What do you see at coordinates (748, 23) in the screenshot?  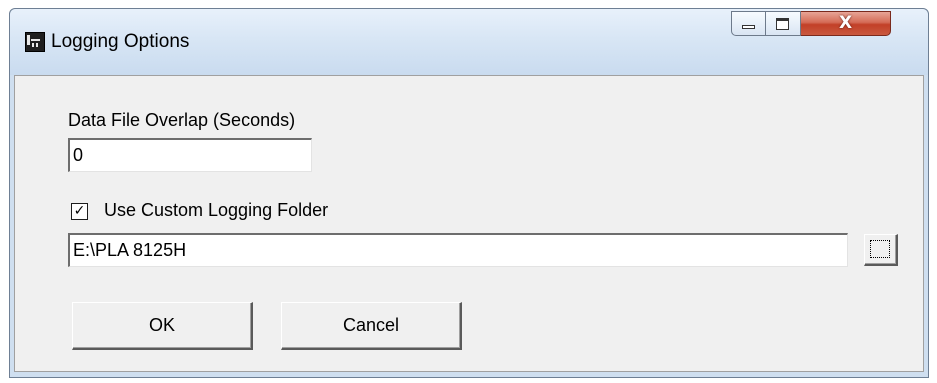 I see `minimize-button` at bounding box center [748, 23].